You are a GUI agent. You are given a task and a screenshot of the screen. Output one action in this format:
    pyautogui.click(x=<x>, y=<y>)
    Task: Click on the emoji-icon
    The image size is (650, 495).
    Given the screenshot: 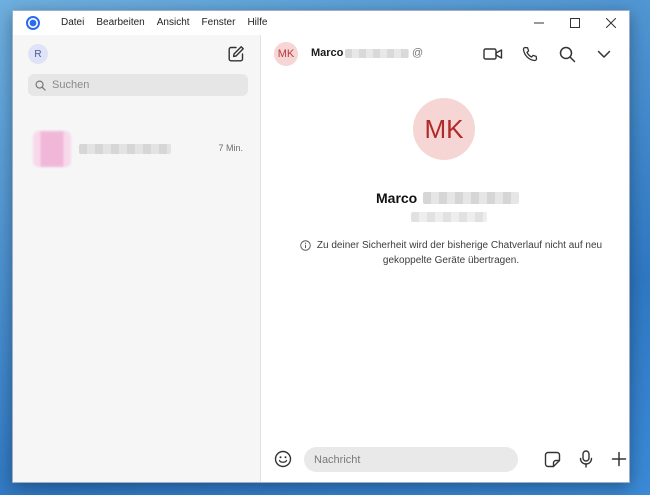 What is the action you would take?
    pyautogui.click(x=283, y=459)
    